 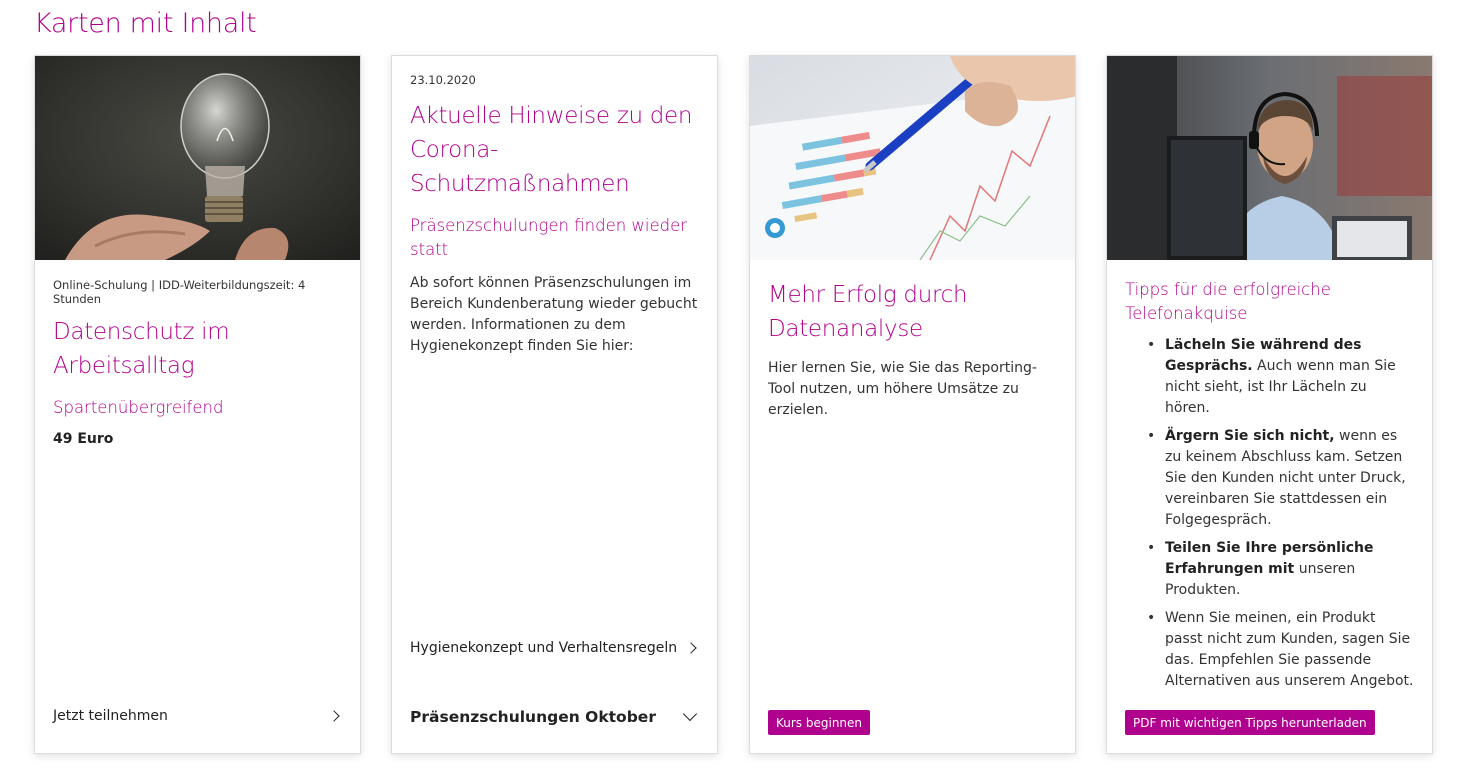 I want to click on light-bulb-image, so click(x=197, y=158).